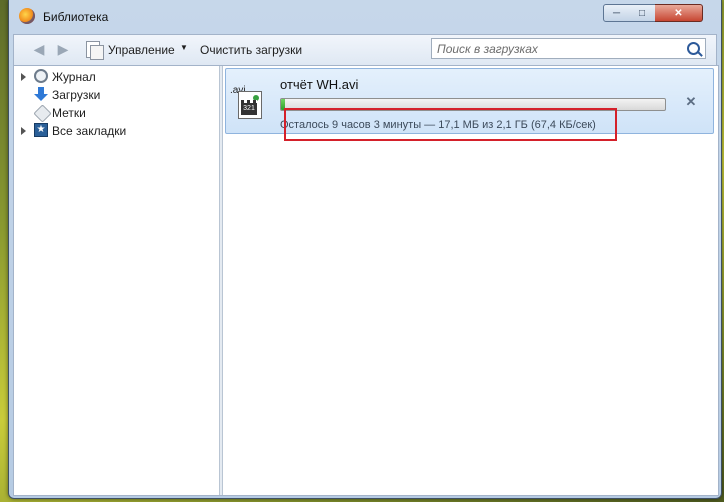  I want to click on sidebar-item-label: Все закладки, so click(89, 131).